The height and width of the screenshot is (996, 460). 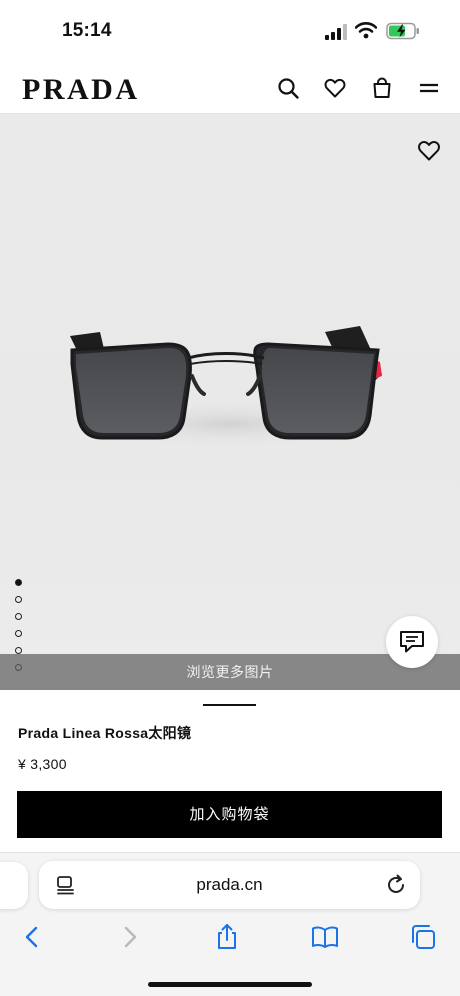 What do you see at coordinates (230, 31) in the screenshot?
I see `status-bar: 15:14` at bounding box center [230, 31].